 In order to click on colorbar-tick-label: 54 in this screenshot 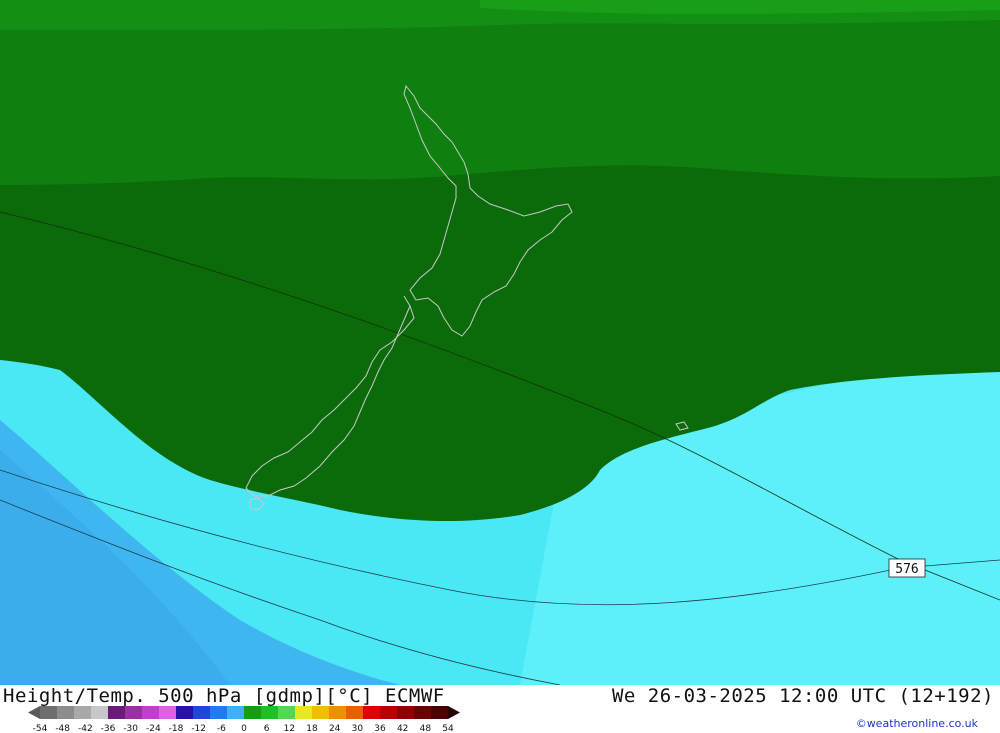, I will do `click(448, 728)`.